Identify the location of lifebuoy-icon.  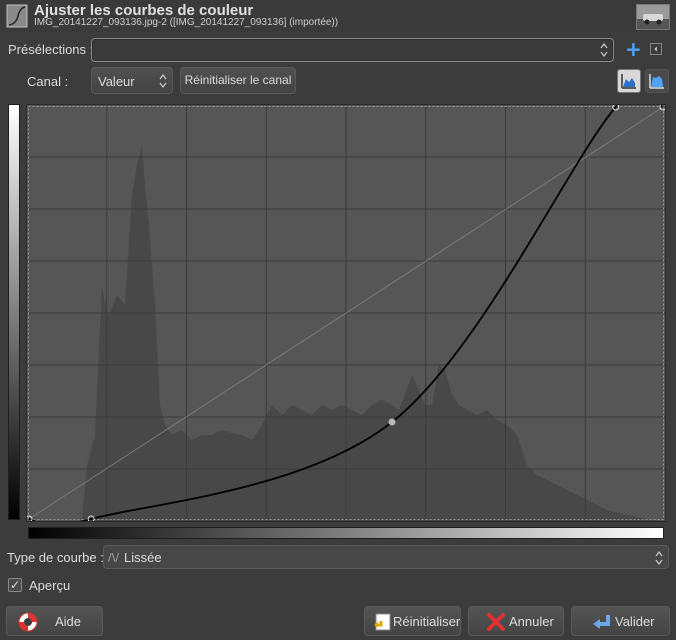
(28, 622).